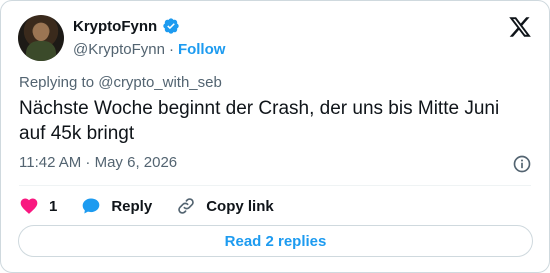 The height and width of the screenshot is (273, 550). I want to click on follow-button: Follow, so click(202, 49).